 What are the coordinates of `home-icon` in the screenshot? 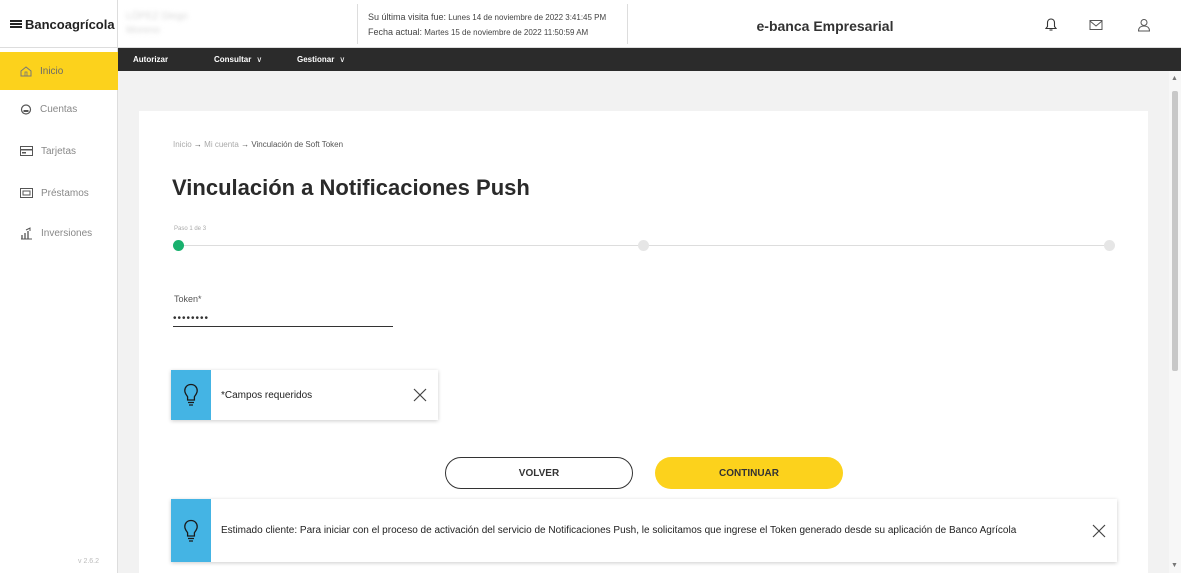 It's located at (26, 70).